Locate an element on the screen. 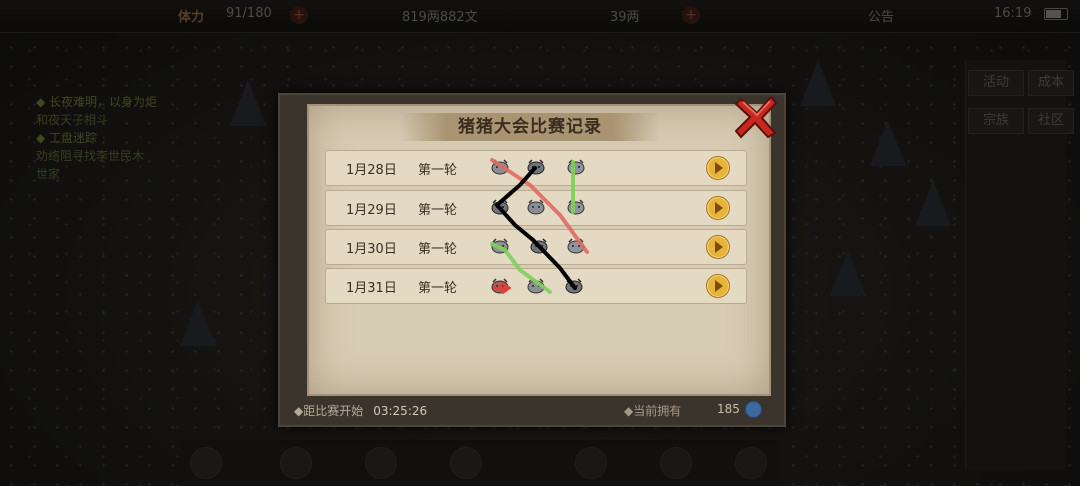  owned-count: 185 is located at coordinates (728, 409).